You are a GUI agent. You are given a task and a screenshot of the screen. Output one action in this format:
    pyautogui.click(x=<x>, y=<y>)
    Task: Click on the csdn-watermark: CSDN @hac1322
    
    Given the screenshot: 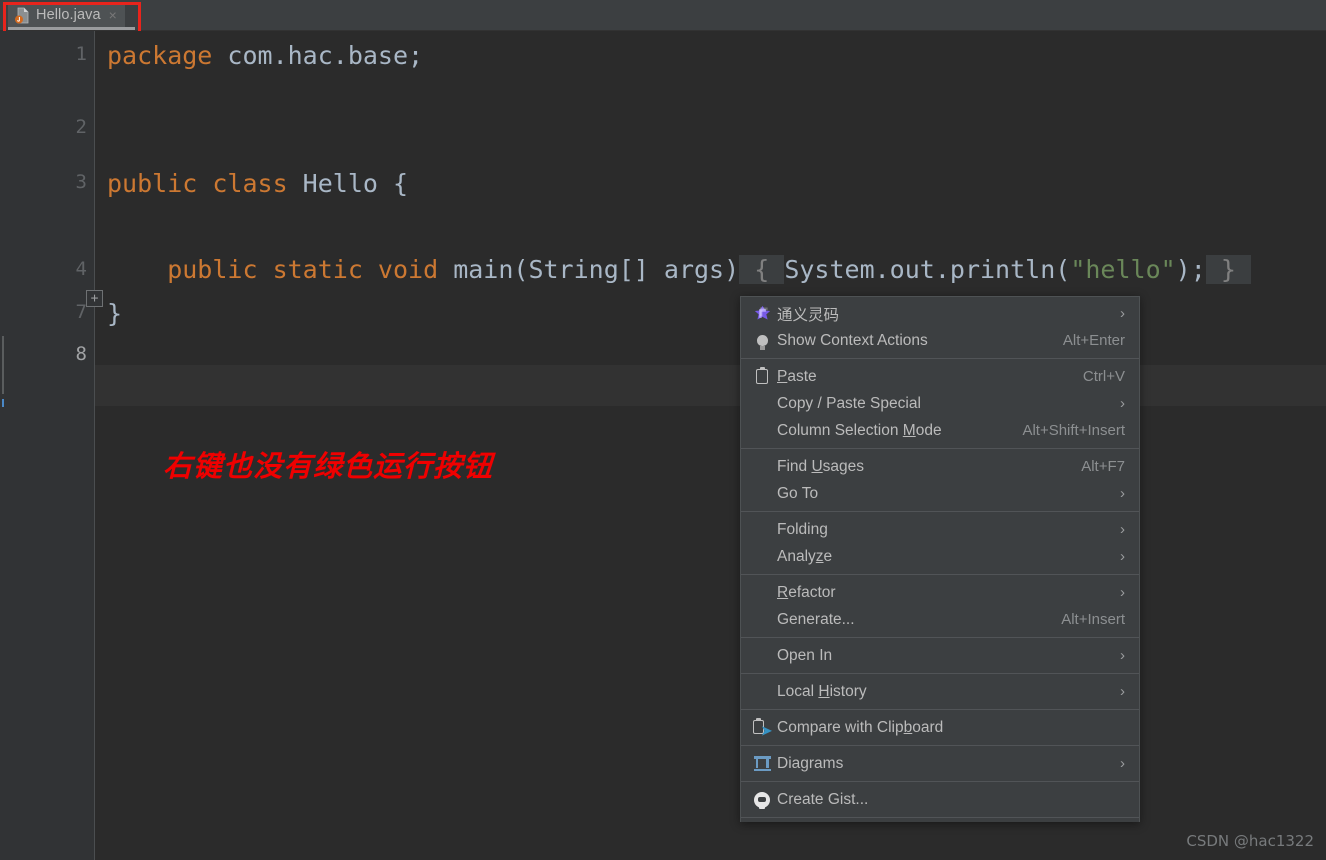 What is the action you would take?
    pyautogui.click(x=1250, y=841)
    